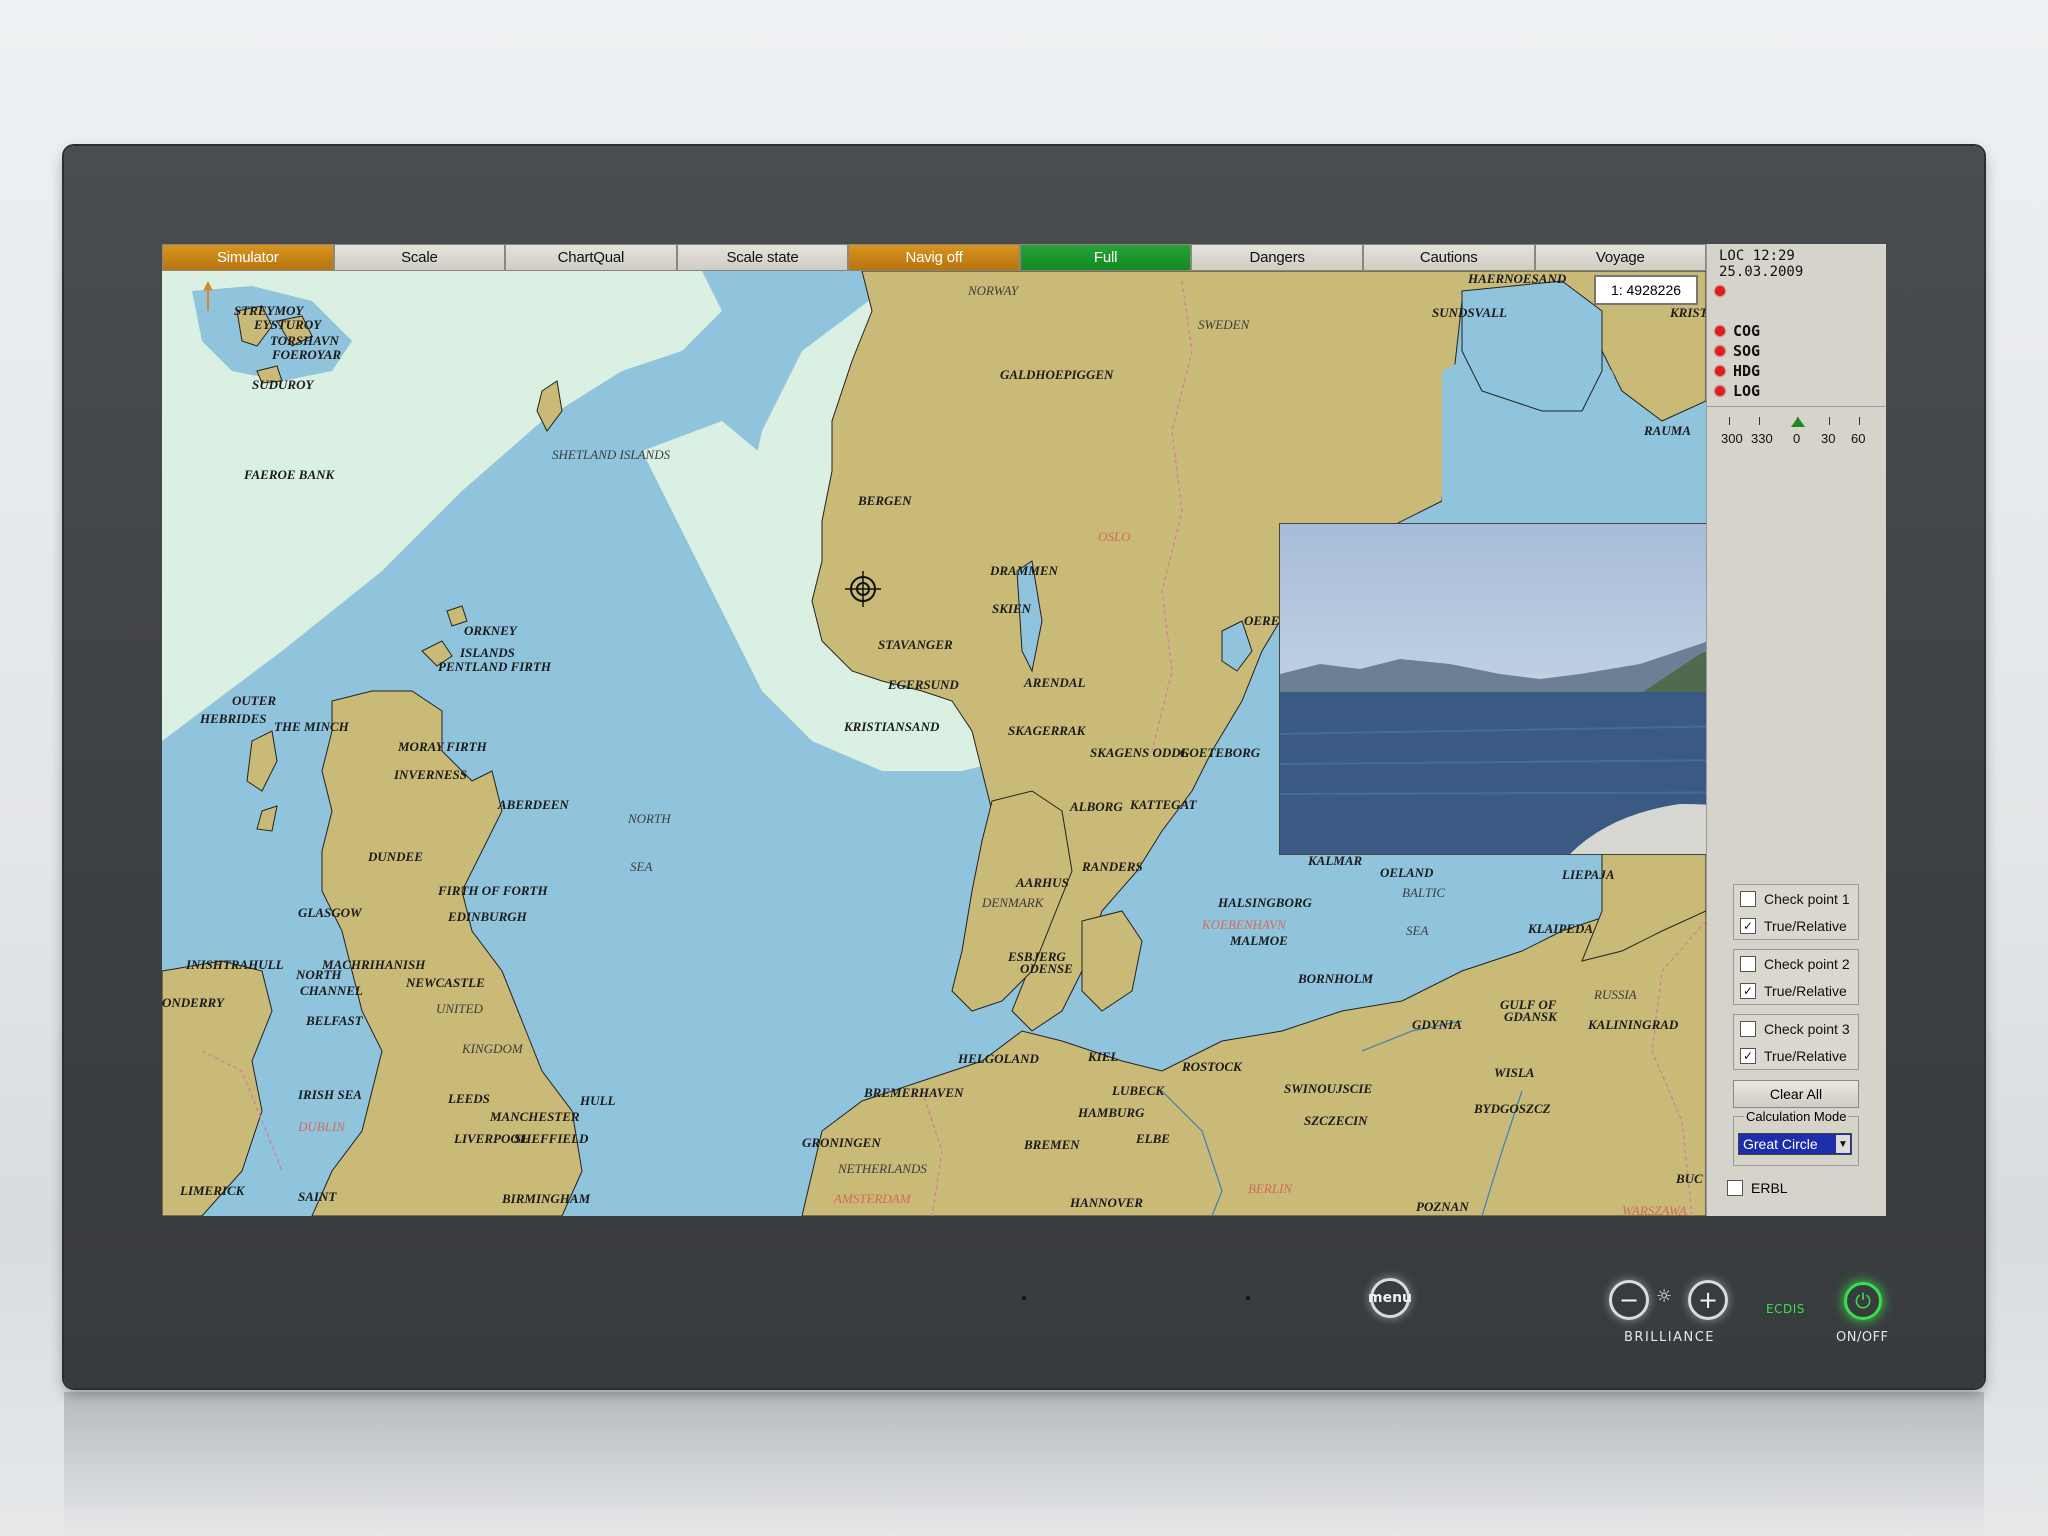 The width and height of the screenshot is (2048, 1536). What do you see at coordinates (1796, 1028) in the screenshot?
I see `check-point-3-toggle: Check point 3` at bounding box center [1796, 1028].